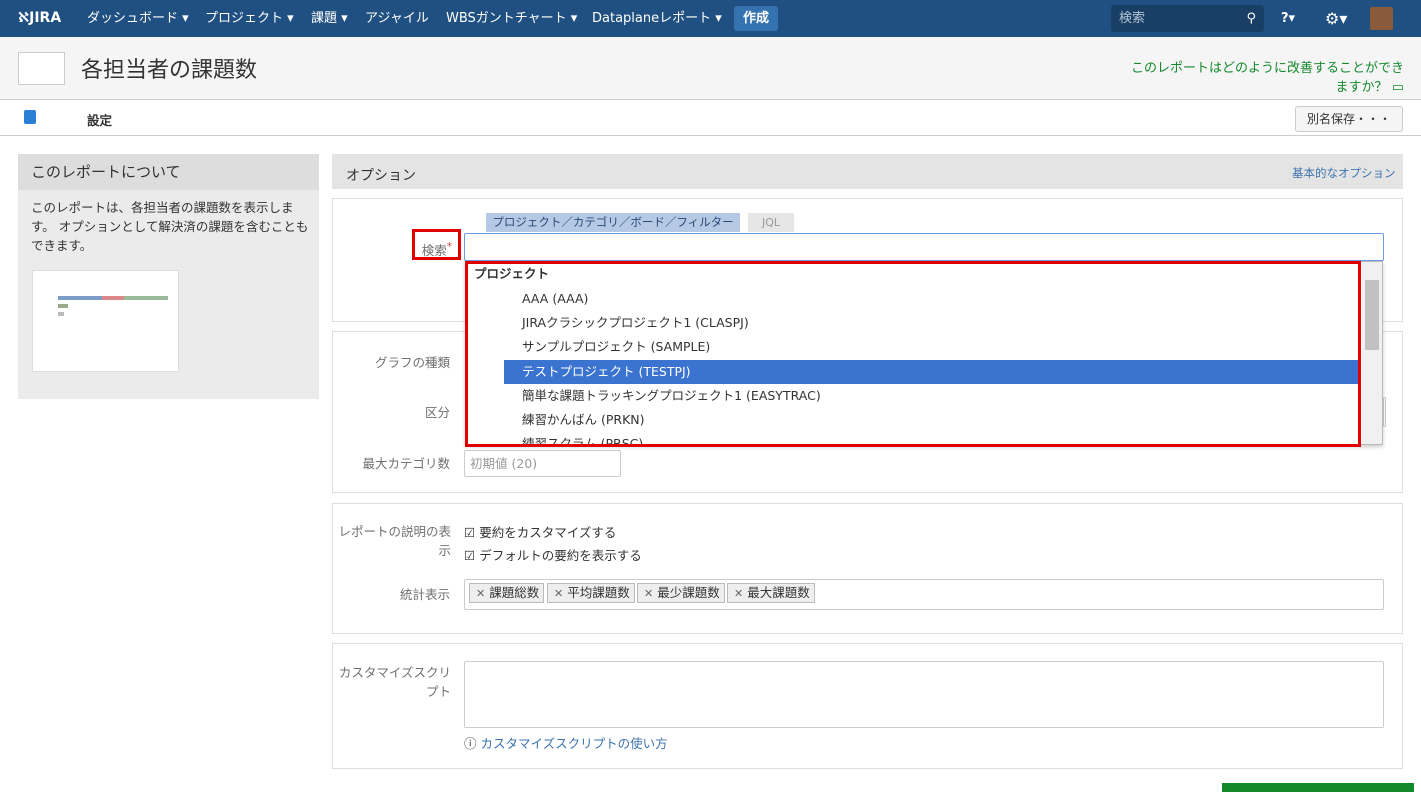 This screenshot has width=1421, height=792. I want to click on nav-wbs: WBSガントチャート ▾, so click(511, 18).